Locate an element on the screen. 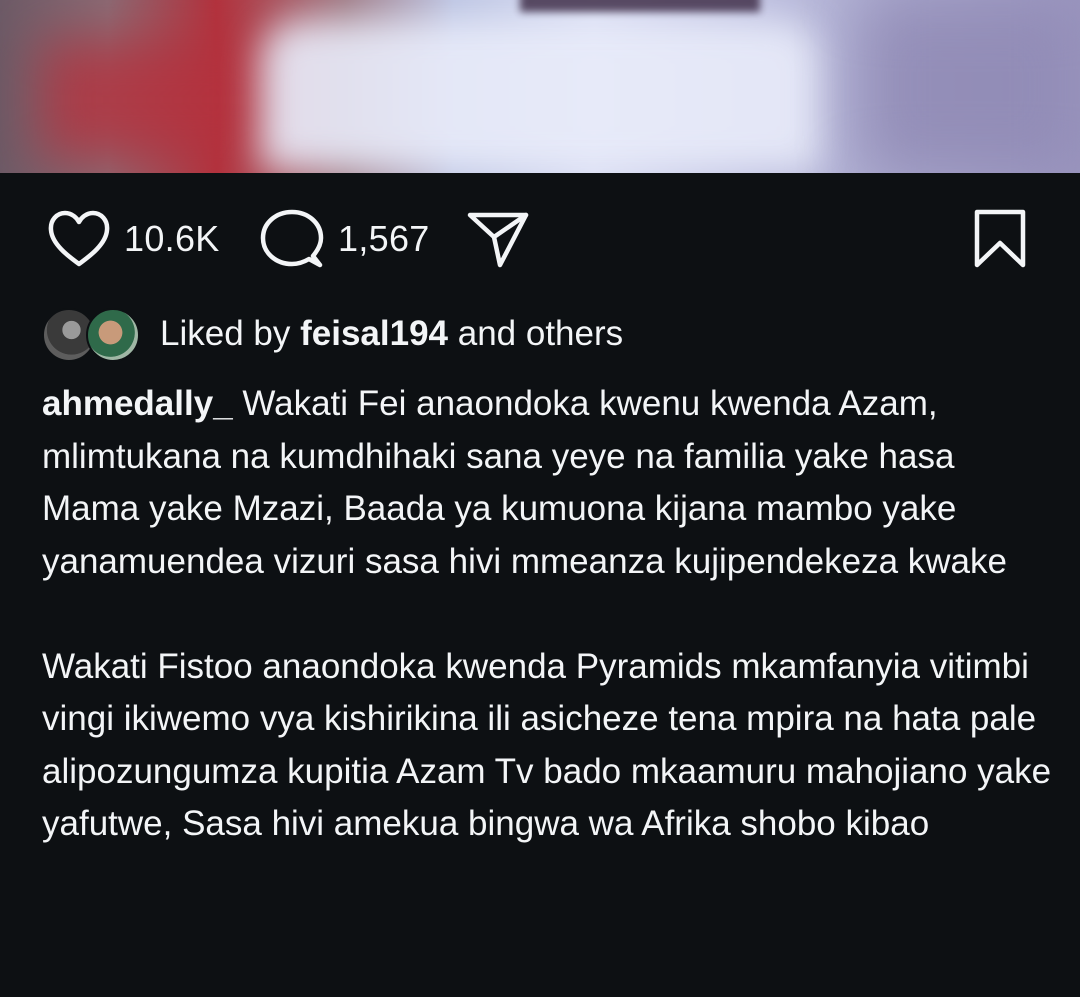 This screenshot has height=997, width=1080. save-button is located at coordinates (1000, 239).